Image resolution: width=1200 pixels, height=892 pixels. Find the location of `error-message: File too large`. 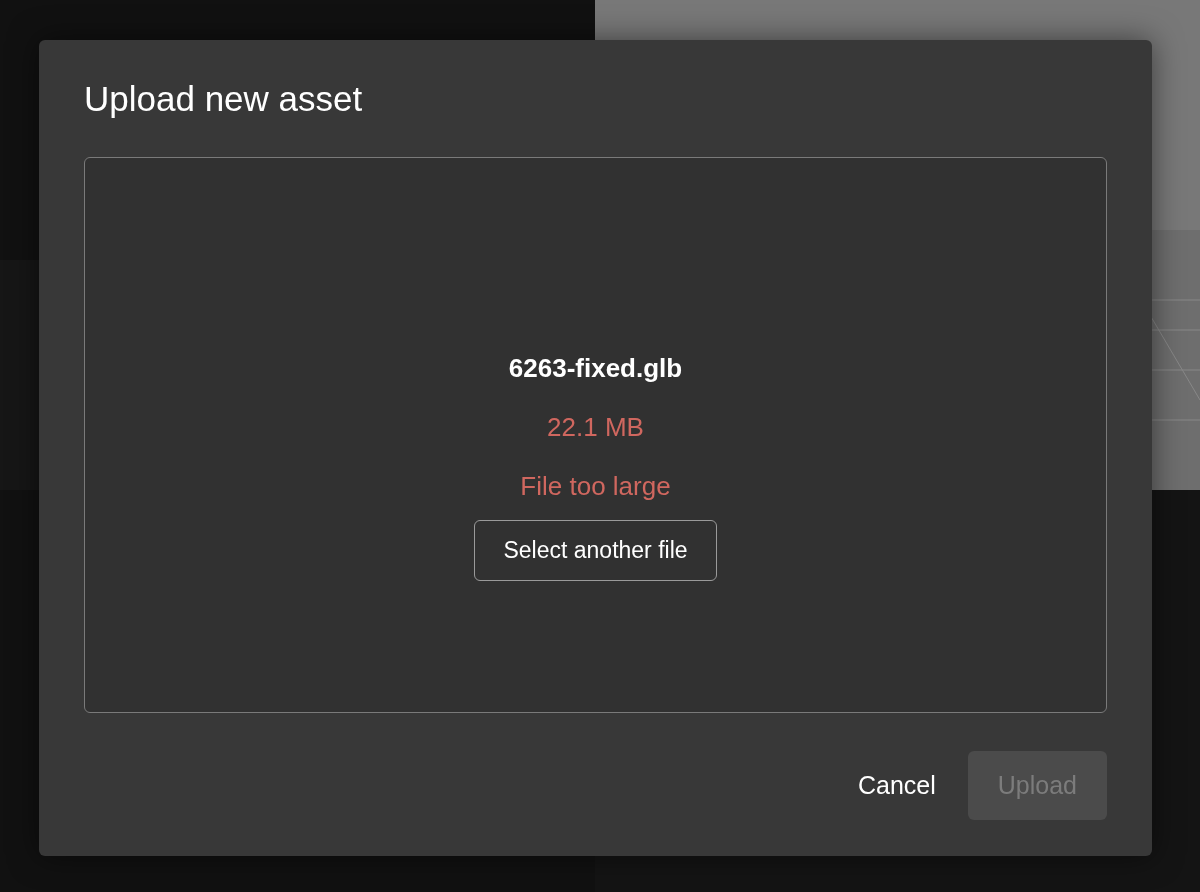

error-message: File too large is located at coordinates (595, 487).